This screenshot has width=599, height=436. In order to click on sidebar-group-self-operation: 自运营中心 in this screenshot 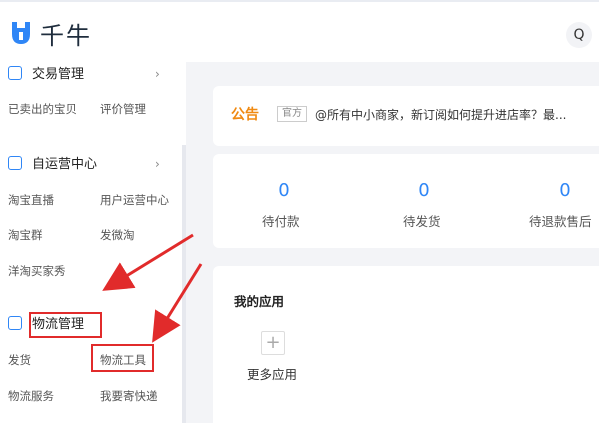, I will do `click(52, 165)`.